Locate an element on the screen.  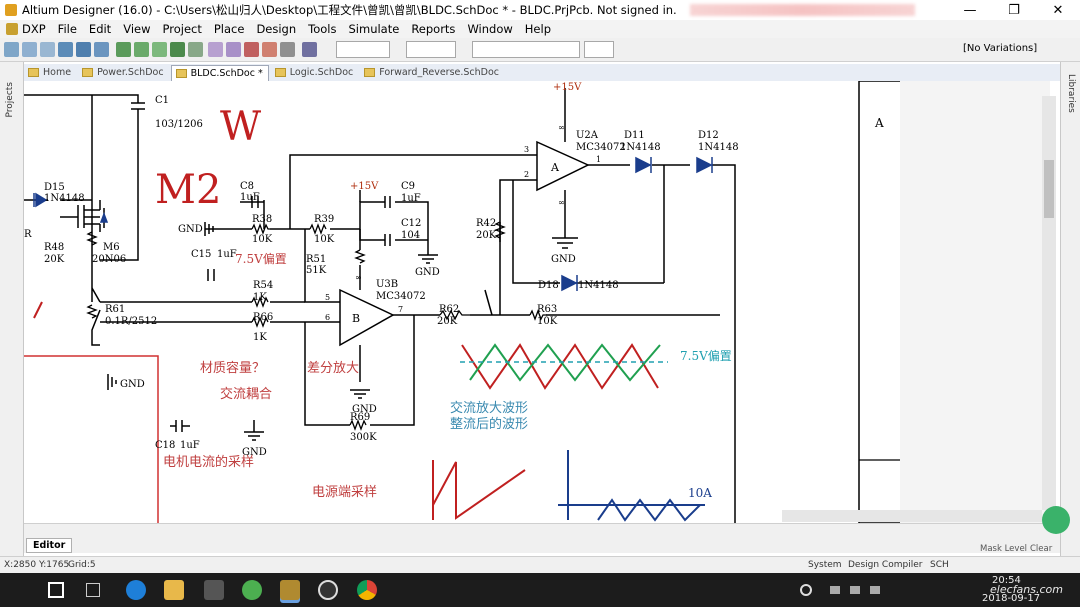
r51-designator: R51 is located at coordinates (316, 259).